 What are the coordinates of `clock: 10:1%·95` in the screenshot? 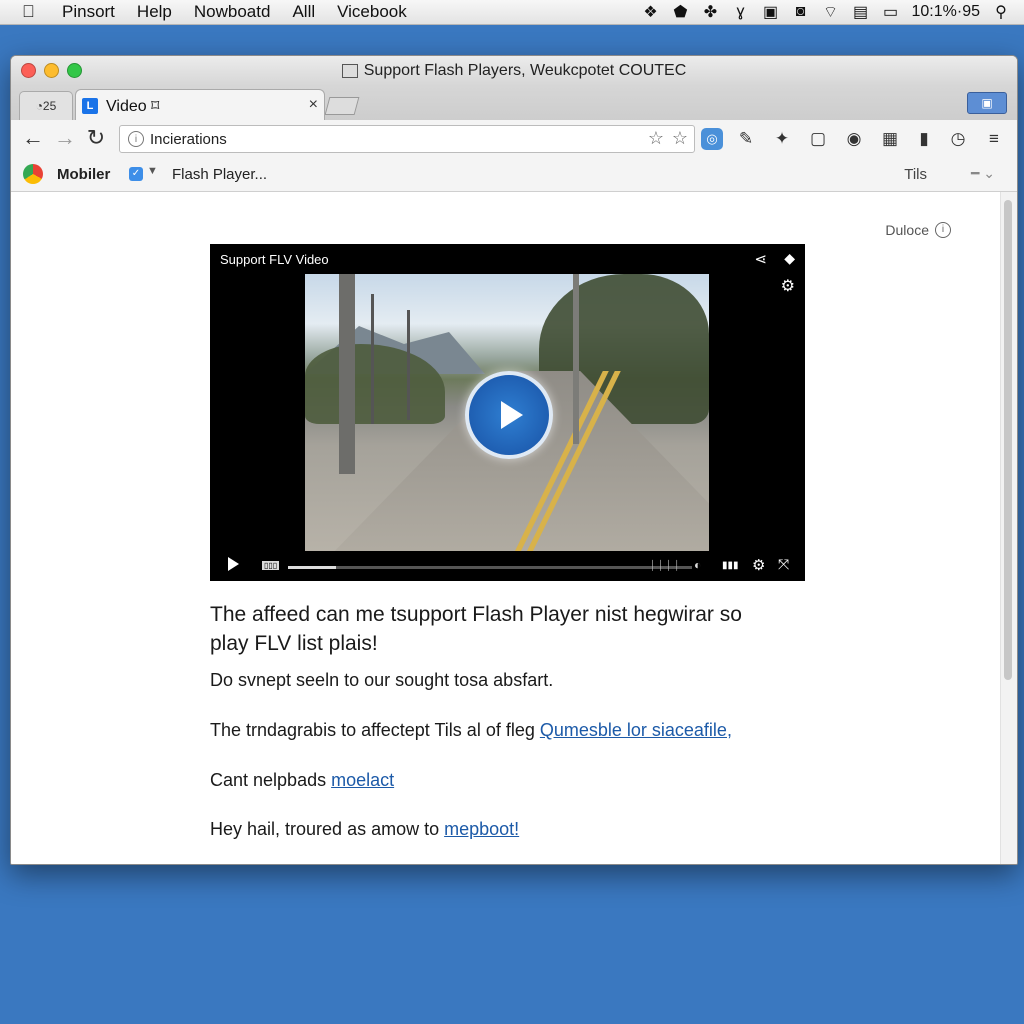 It's located at (946, 12).